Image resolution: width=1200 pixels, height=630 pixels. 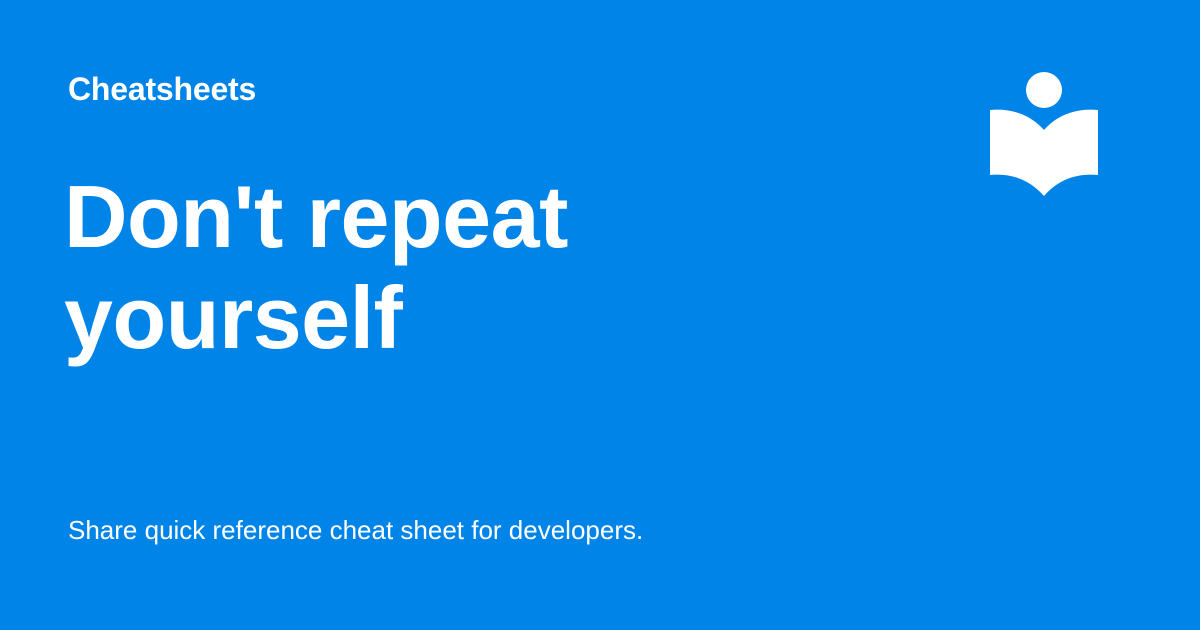 What do you see at coordinates (162, 89) in the screenshot?
I see `brand-name: Cheatsheets` at bounding box center [162, 89].